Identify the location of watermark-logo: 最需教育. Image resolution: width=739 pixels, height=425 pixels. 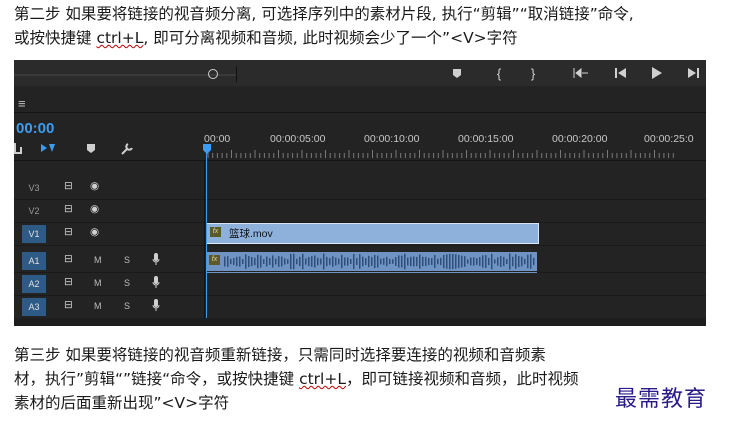
(661, 399).